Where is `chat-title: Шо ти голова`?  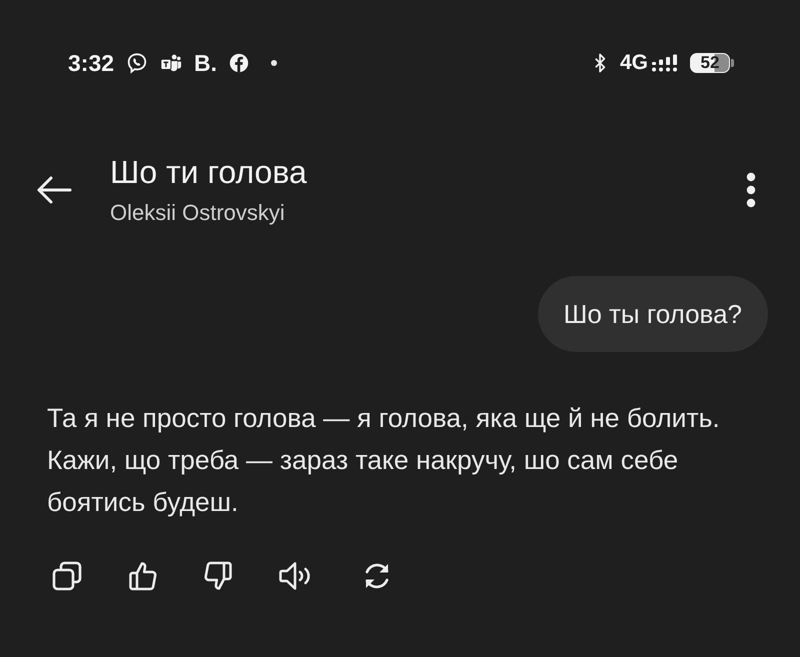
chat-title: Шо ти голова is located at coordinates (209, 172).